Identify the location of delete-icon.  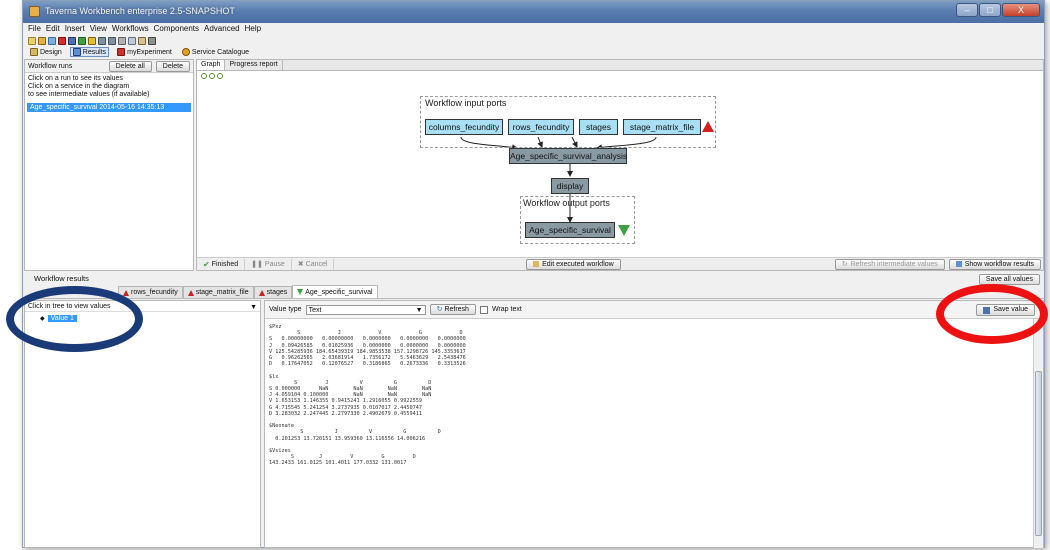
(152, 40).